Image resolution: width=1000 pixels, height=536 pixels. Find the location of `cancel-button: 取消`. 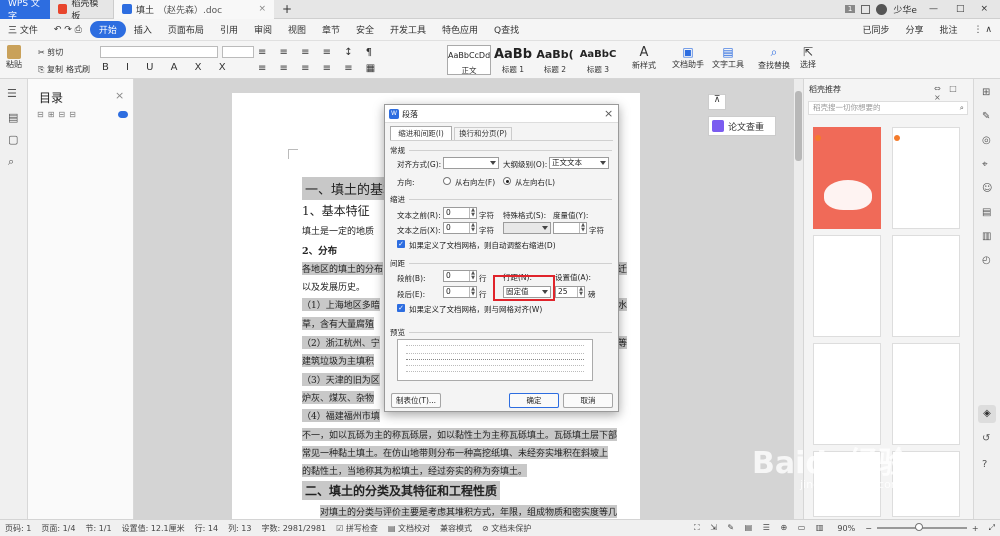

cancel-button: 取消 is located at coordinates (588, 400).